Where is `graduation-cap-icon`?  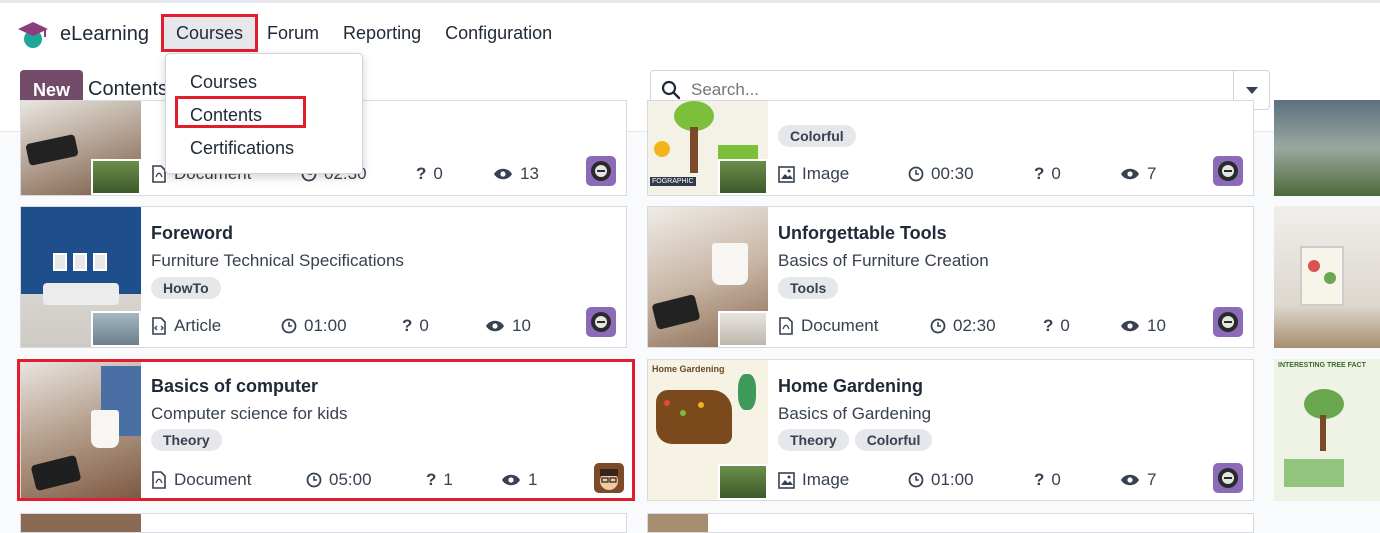 graduation-cap-icon is located at coordinates (33, 35).